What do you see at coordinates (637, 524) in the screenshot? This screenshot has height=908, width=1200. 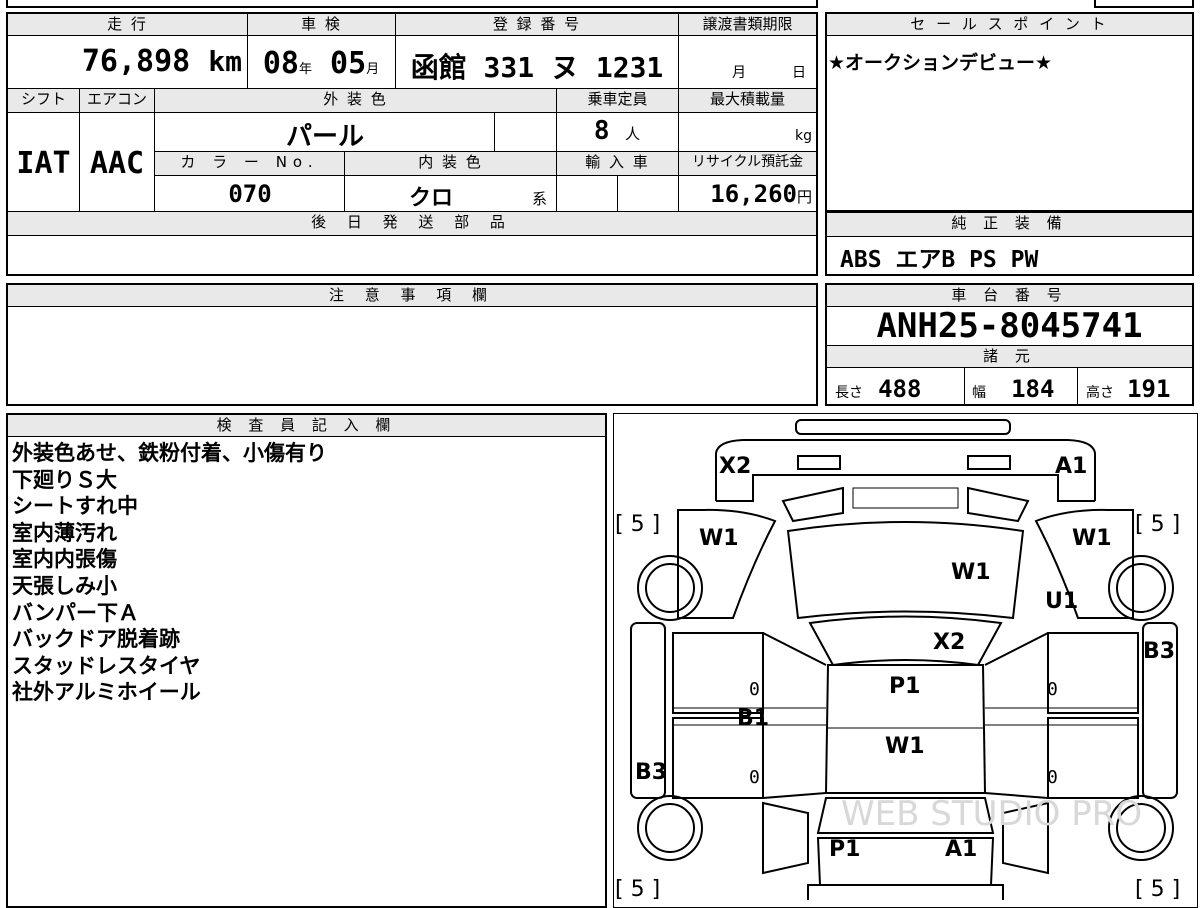 I see `tire-front-left: [ 5 ]` at bounding box center [637, 524].